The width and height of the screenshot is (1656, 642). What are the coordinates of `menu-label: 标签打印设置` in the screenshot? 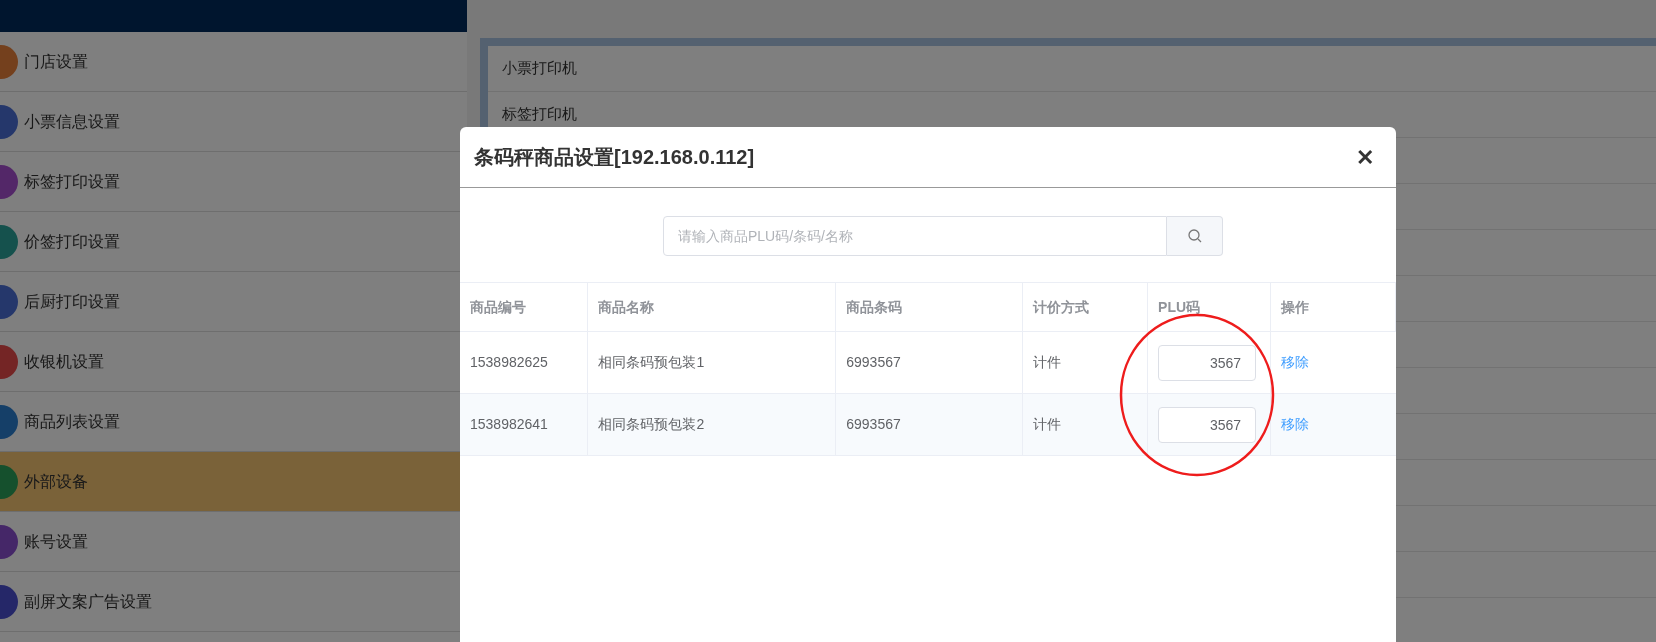 It's located at (72, 181).